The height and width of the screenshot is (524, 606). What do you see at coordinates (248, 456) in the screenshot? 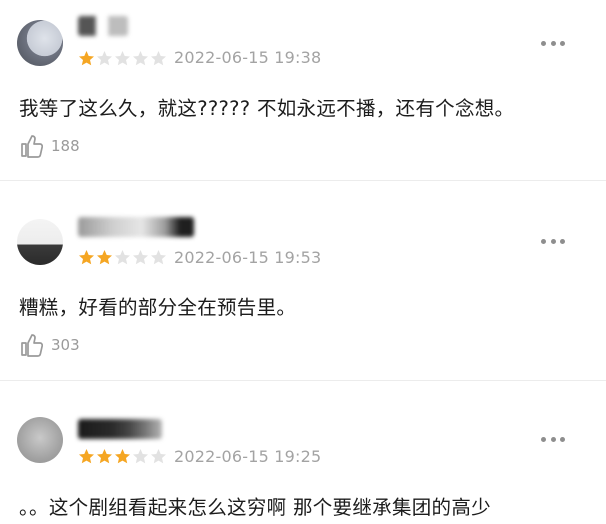
I see `comment-timestamp: 2022-06-15 19:25` at bounding box center [248, 456].